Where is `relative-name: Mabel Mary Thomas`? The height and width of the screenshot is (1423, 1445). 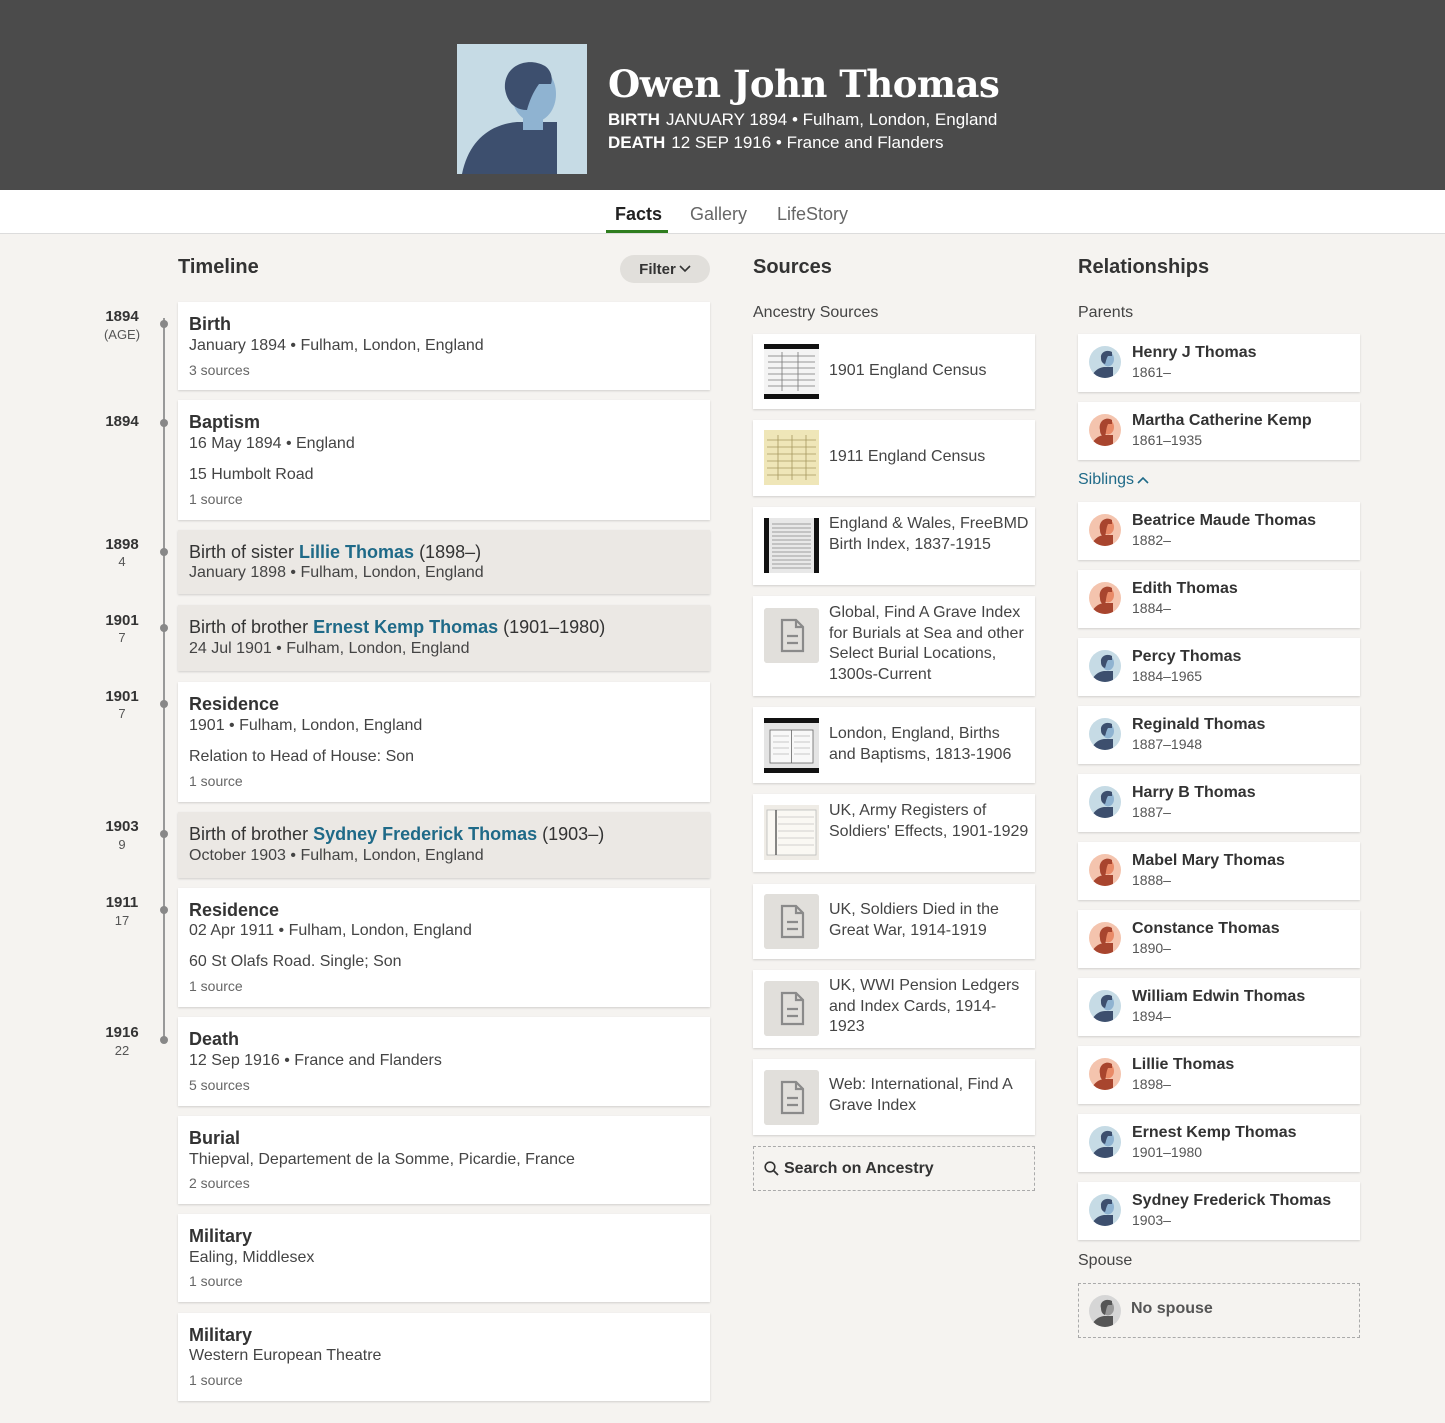
relative-name: Mabel Mary Thomas is located at coordinates (1208, 860).